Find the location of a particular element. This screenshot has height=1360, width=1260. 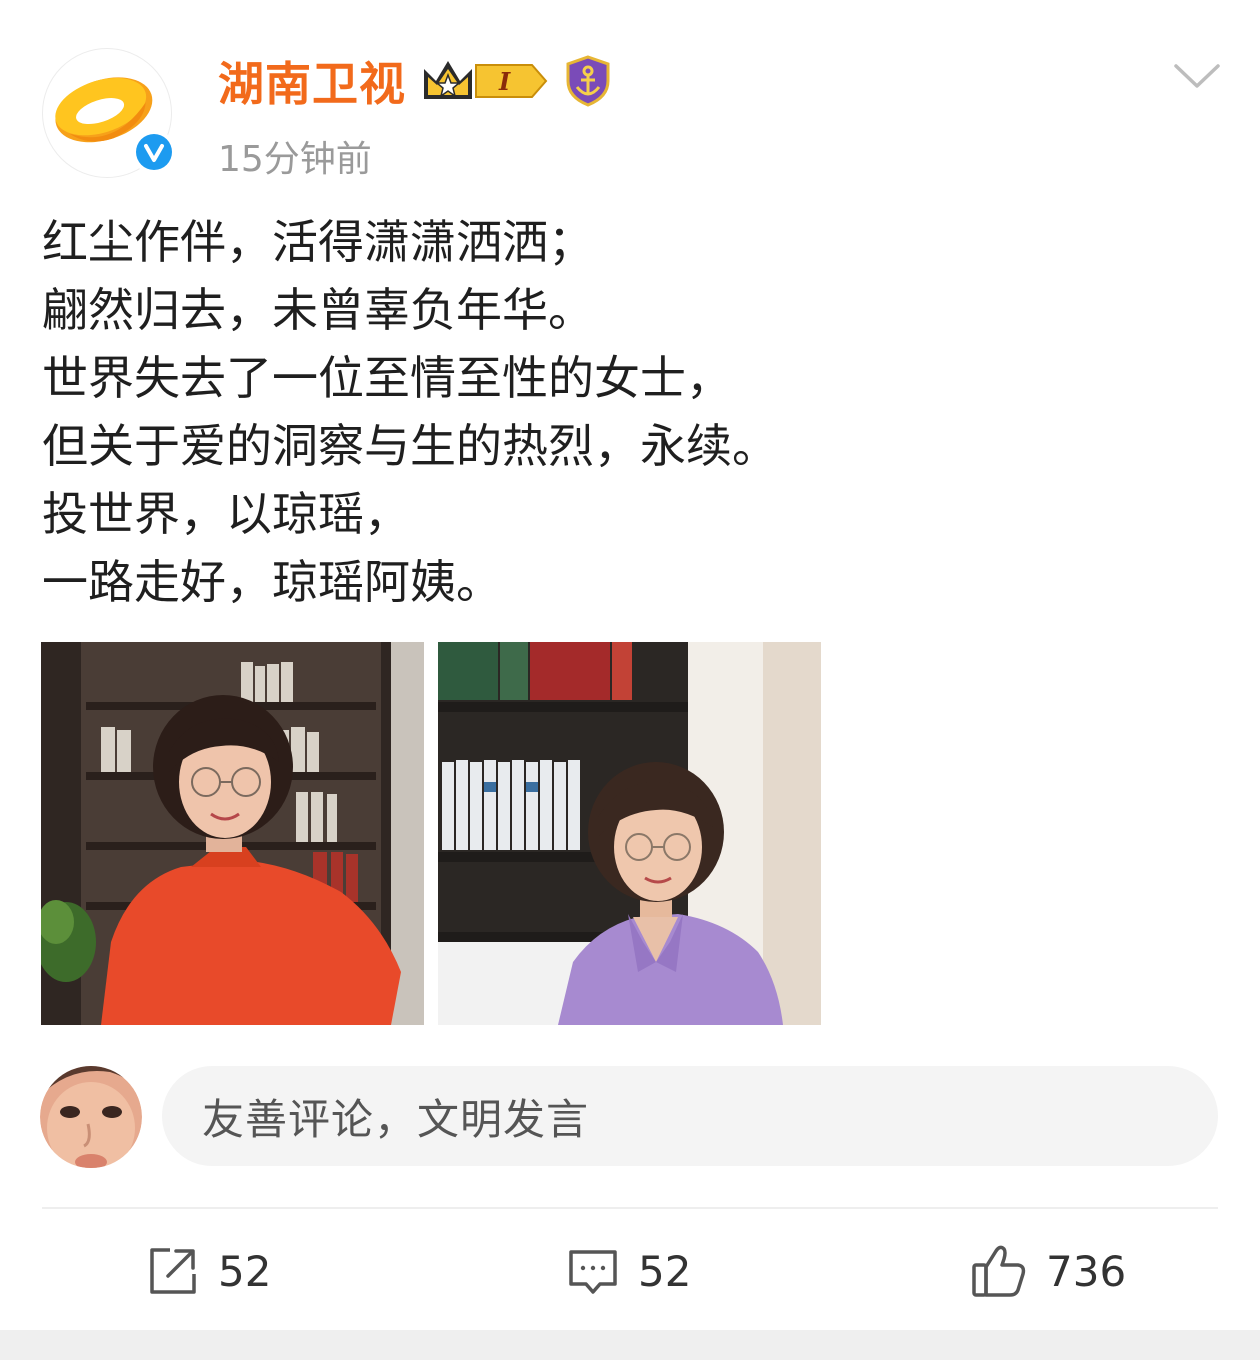

photo-woman-purple-blouse-bookshelf is located at coordinates (629, 833).